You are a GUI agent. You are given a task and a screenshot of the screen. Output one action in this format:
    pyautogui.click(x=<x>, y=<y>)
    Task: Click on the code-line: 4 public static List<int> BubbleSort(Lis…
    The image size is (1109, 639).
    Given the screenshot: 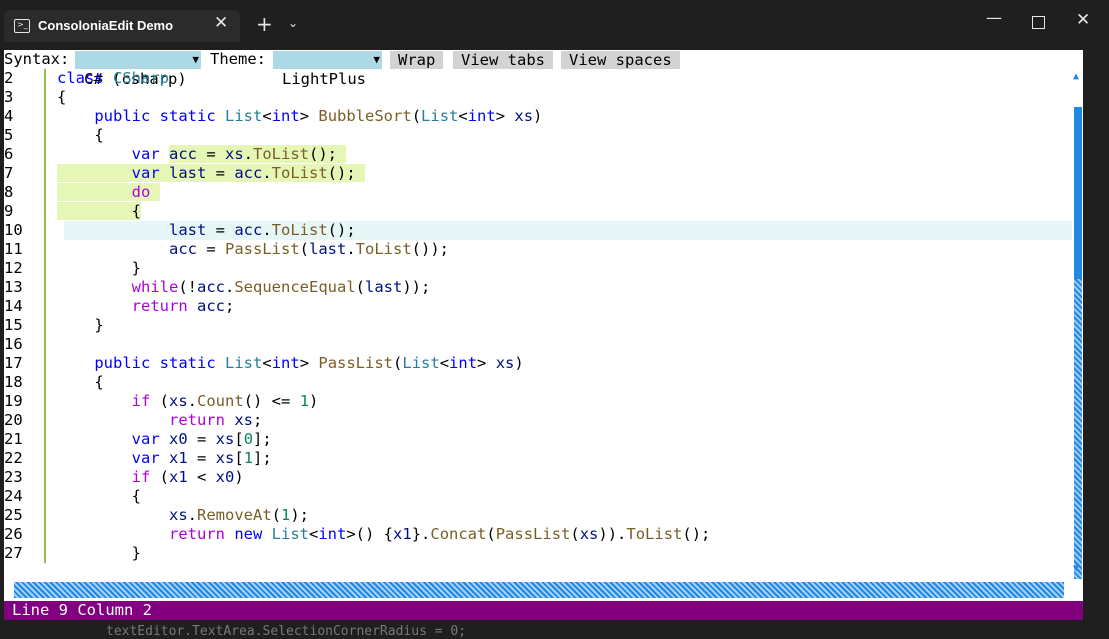 What is the action you would take?
    pyautogui.click(x=538, y=116)
    